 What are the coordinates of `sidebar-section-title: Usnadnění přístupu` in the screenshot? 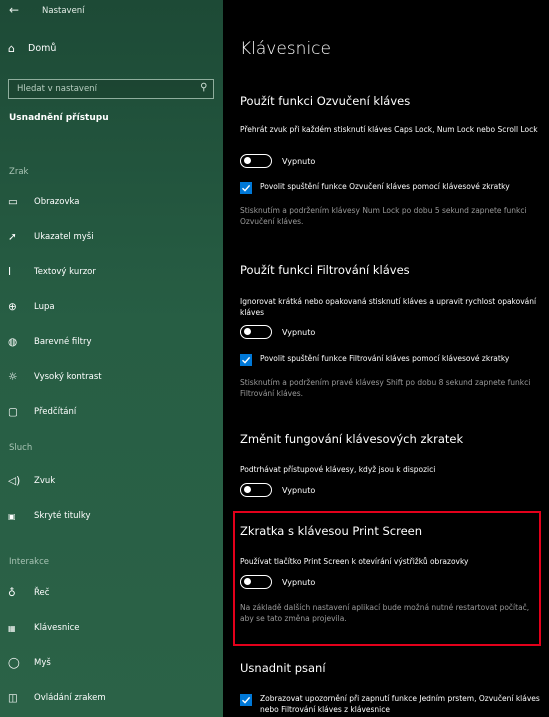 It's located at (59, 118).